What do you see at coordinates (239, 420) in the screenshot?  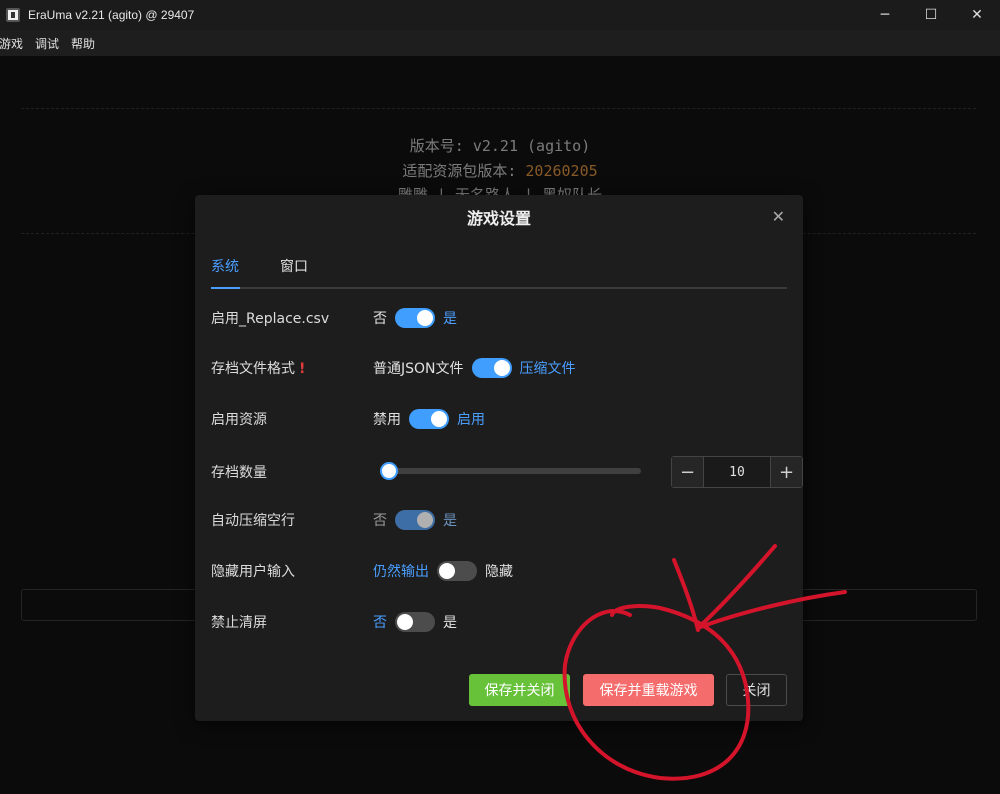 I see `enable-resources-label: 启用资源` at bounding box center [239, 420].